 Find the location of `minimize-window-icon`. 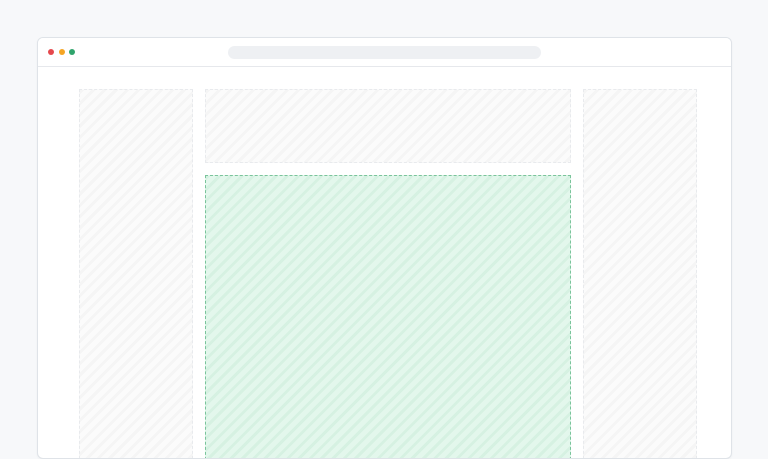

minimize-window-icon is located at coordinates (62, 52).